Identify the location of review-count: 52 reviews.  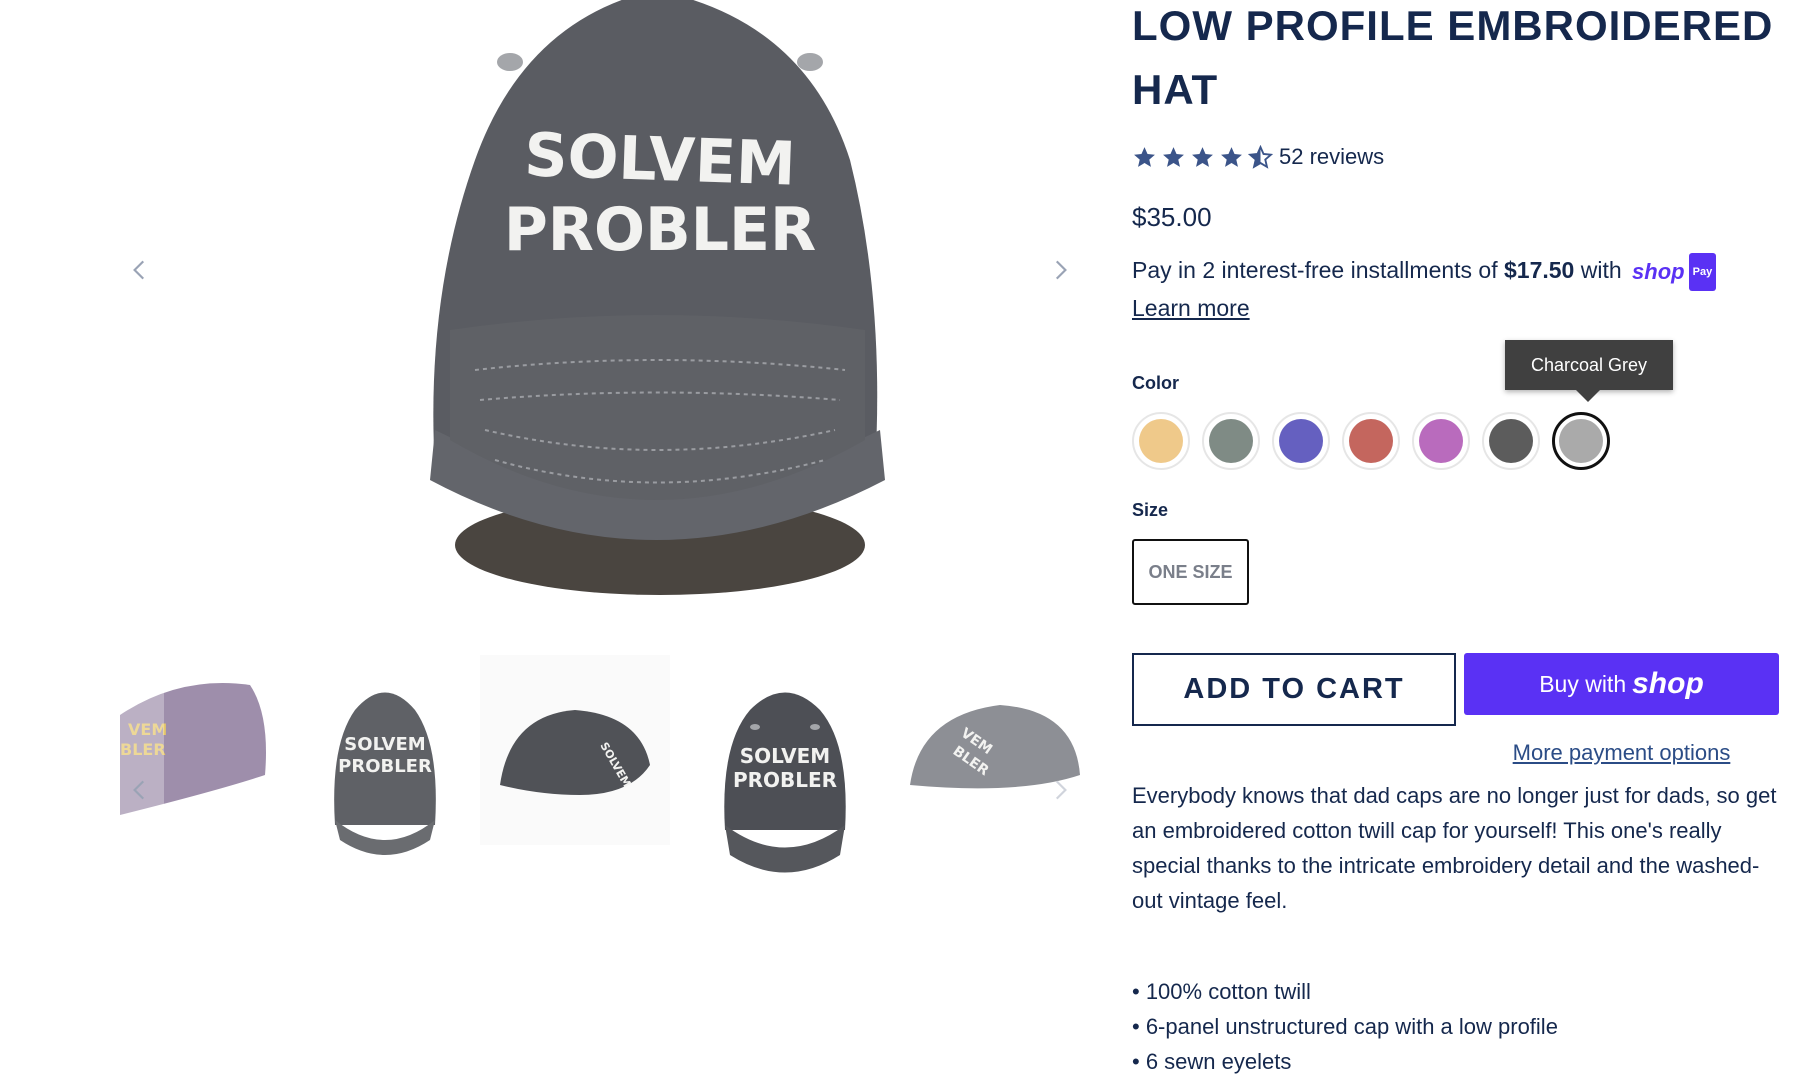
(1331, 157).